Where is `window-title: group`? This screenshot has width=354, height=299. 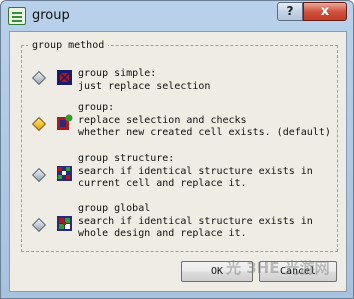
window-title: group is located at coordinates (51, 15).